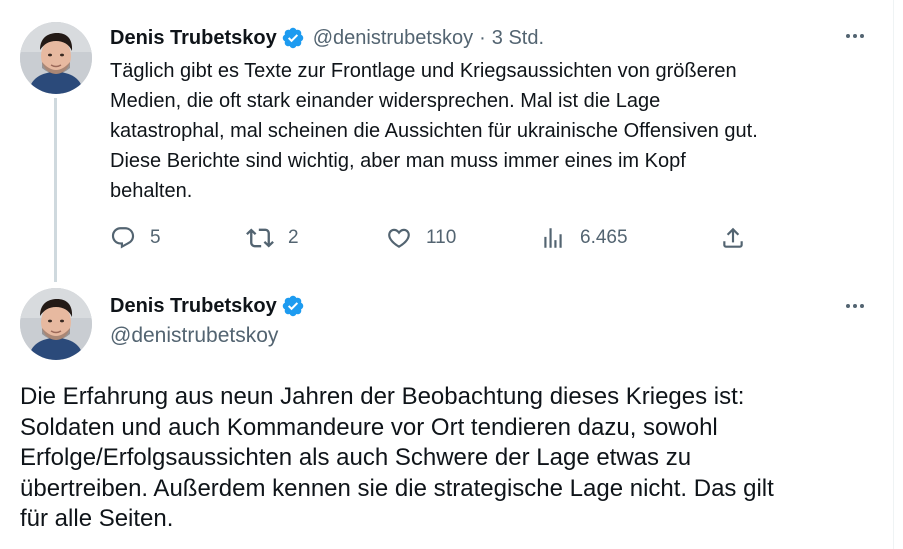  I want to click on share-icon, so click(733, 237).